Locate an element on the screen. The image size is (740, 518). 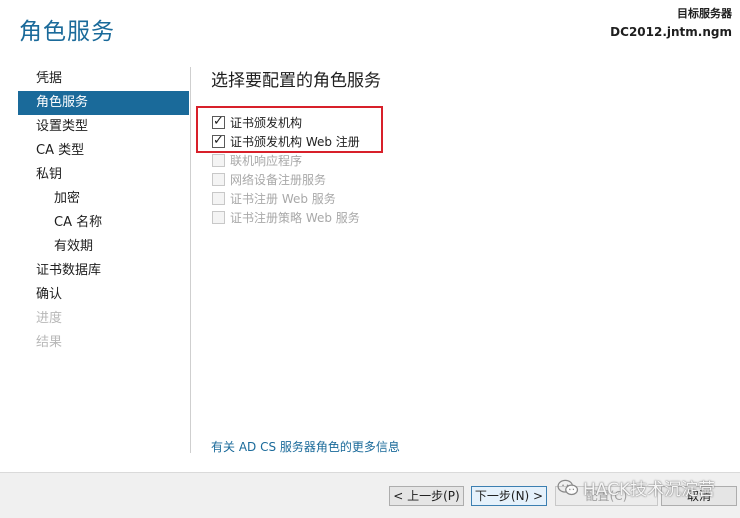
role-checkbox-cert-enrollment-web-service: 证书注册 Web 服务 is located at coordinates (286, 198).